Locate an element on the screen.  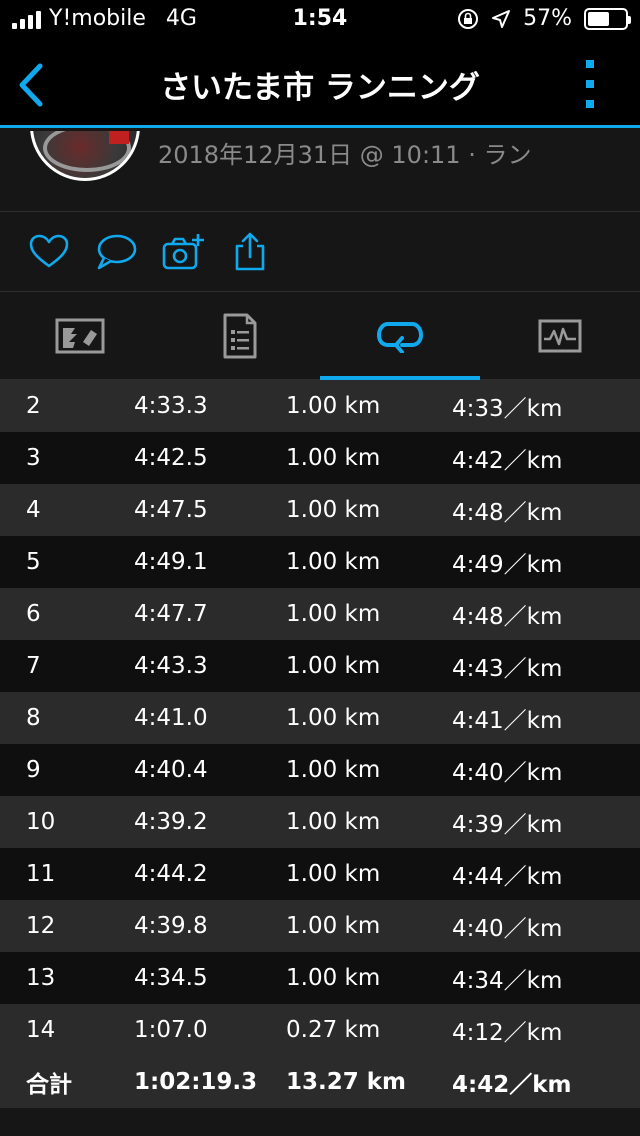
map-icon is located at coordinates (80, 336).